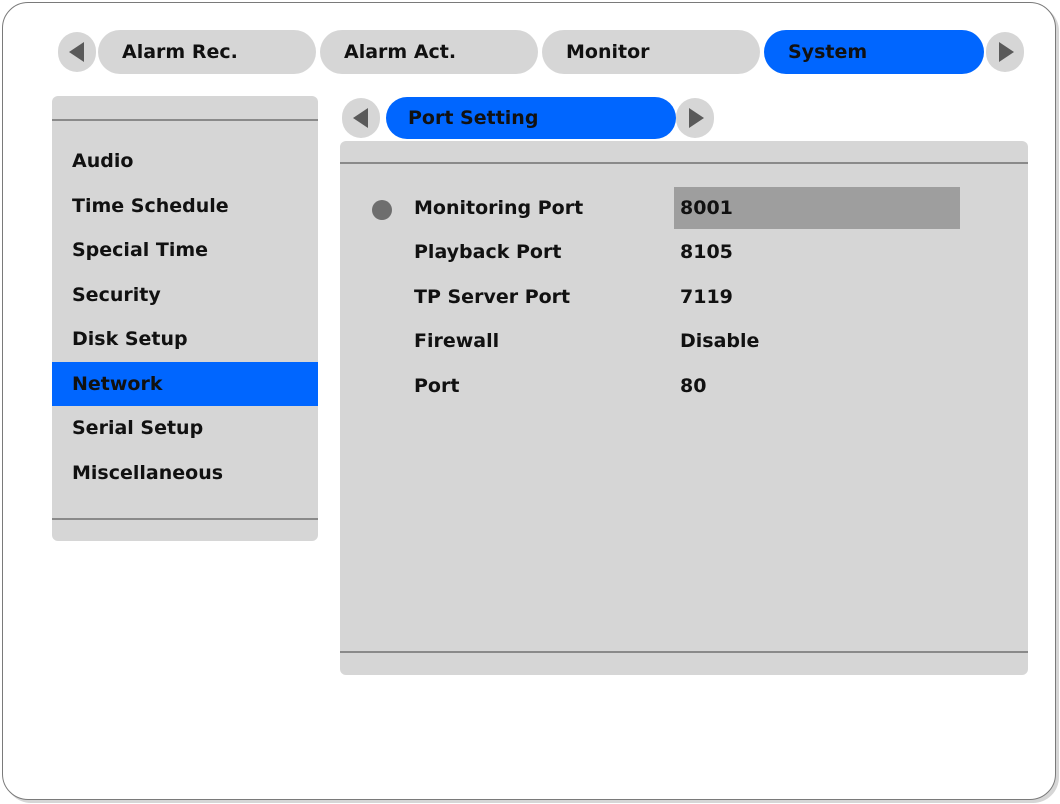 This screenshot has width=1060, height=804. I want to click on panel-top-divider, so click(684, 163).